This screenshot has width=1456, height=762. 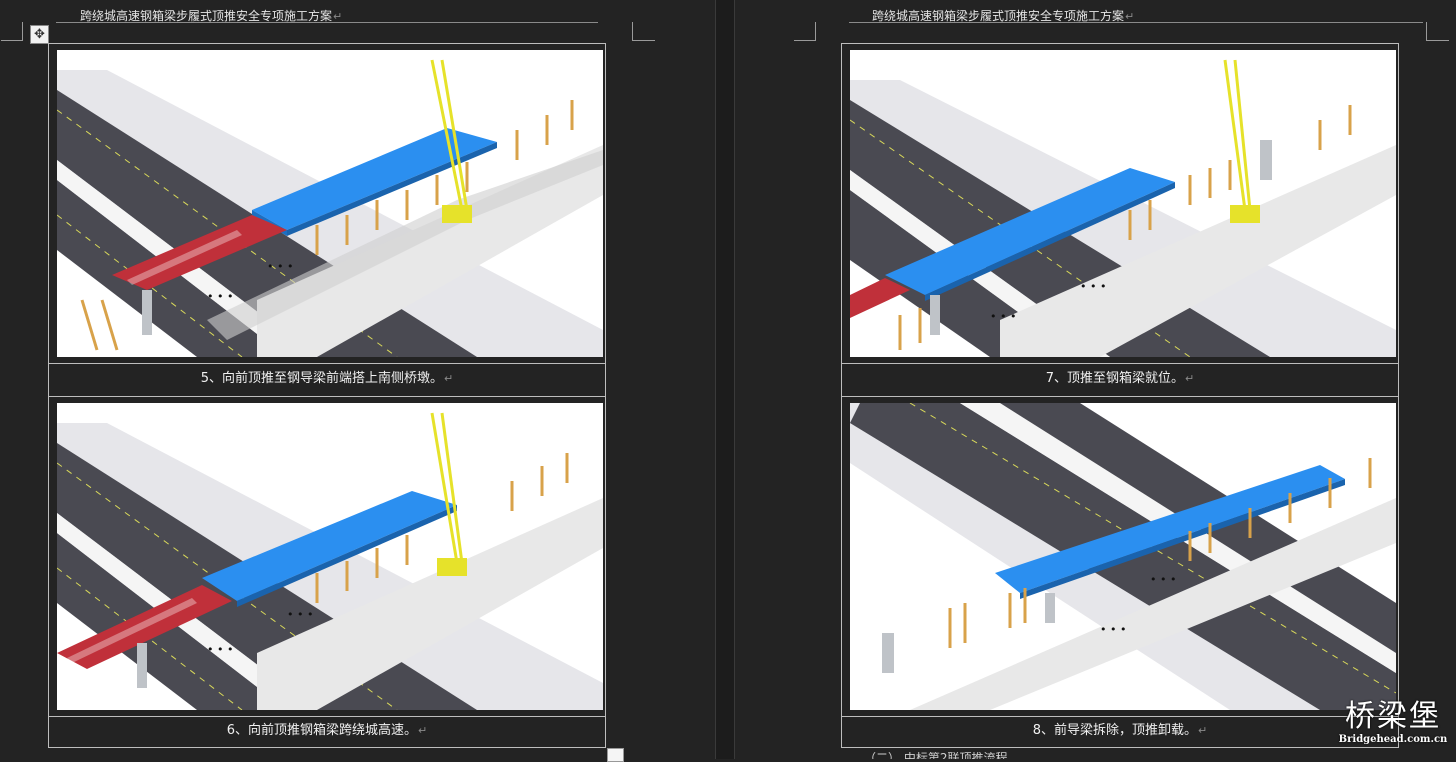 I want to click on page-gutter, so click(x=725, y=379).